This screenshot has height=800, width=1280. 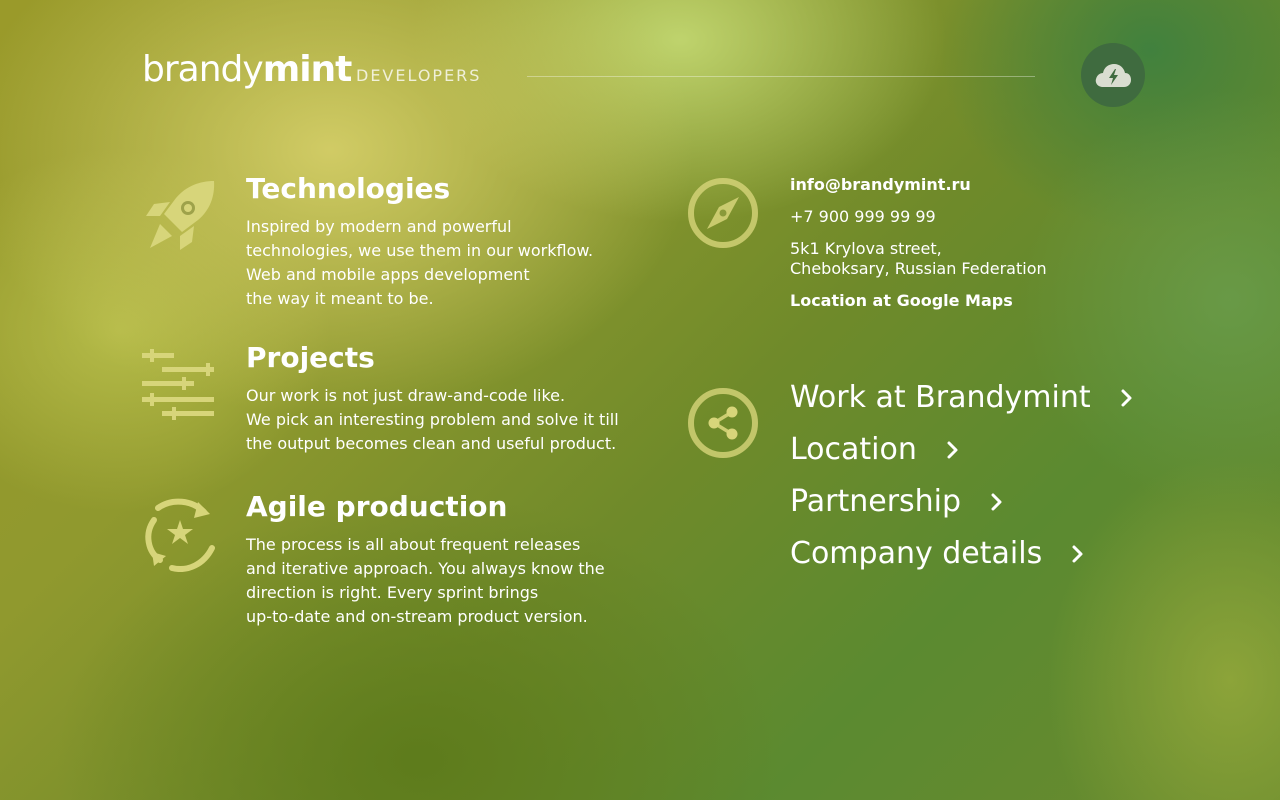 What do you see at coordinates (203, 69) in the screenshot?
I see `logo-text-light: brandy` at bounding box center [203, 69].